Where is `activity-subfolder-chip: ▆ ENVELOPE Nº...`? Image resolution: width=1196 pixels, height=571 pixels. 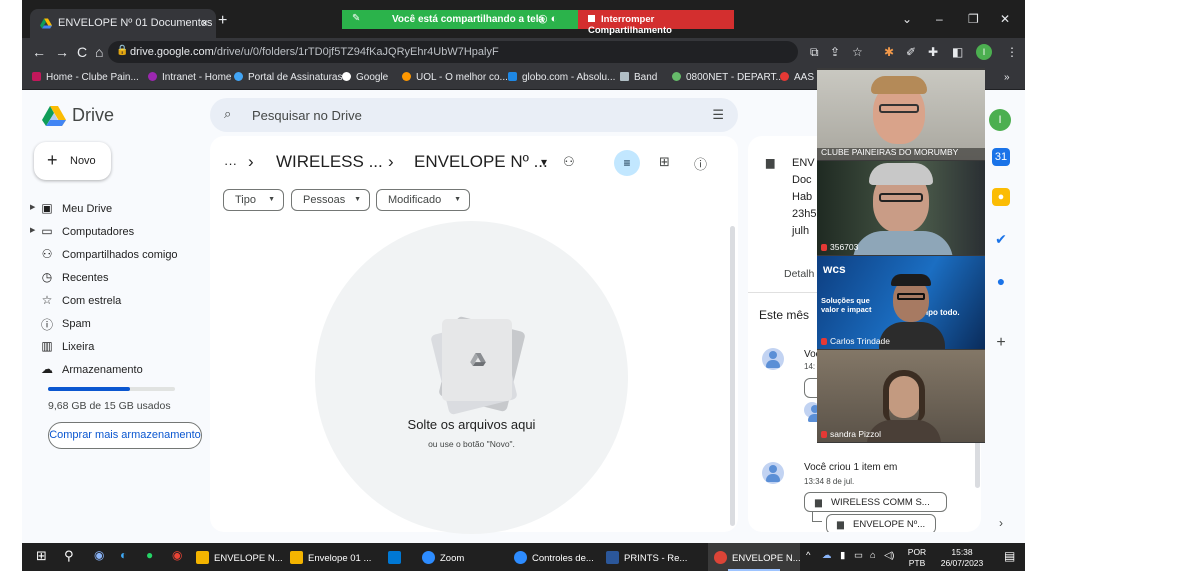
activity-subfolder-chip: ▆ ENVELOPE Nº... is located at coordinates (881, 523).